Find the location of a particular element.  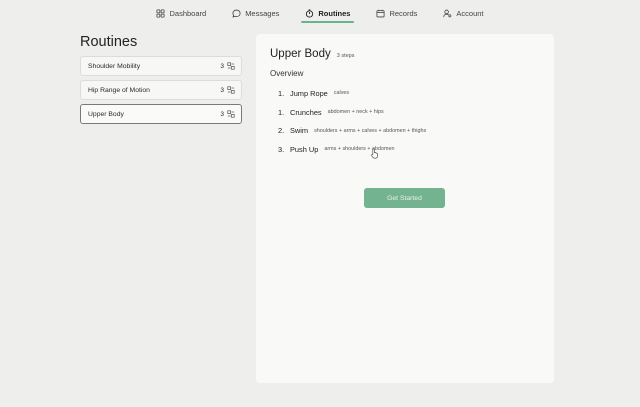

chat-bubble-icon is located at coordinates (236, 13).